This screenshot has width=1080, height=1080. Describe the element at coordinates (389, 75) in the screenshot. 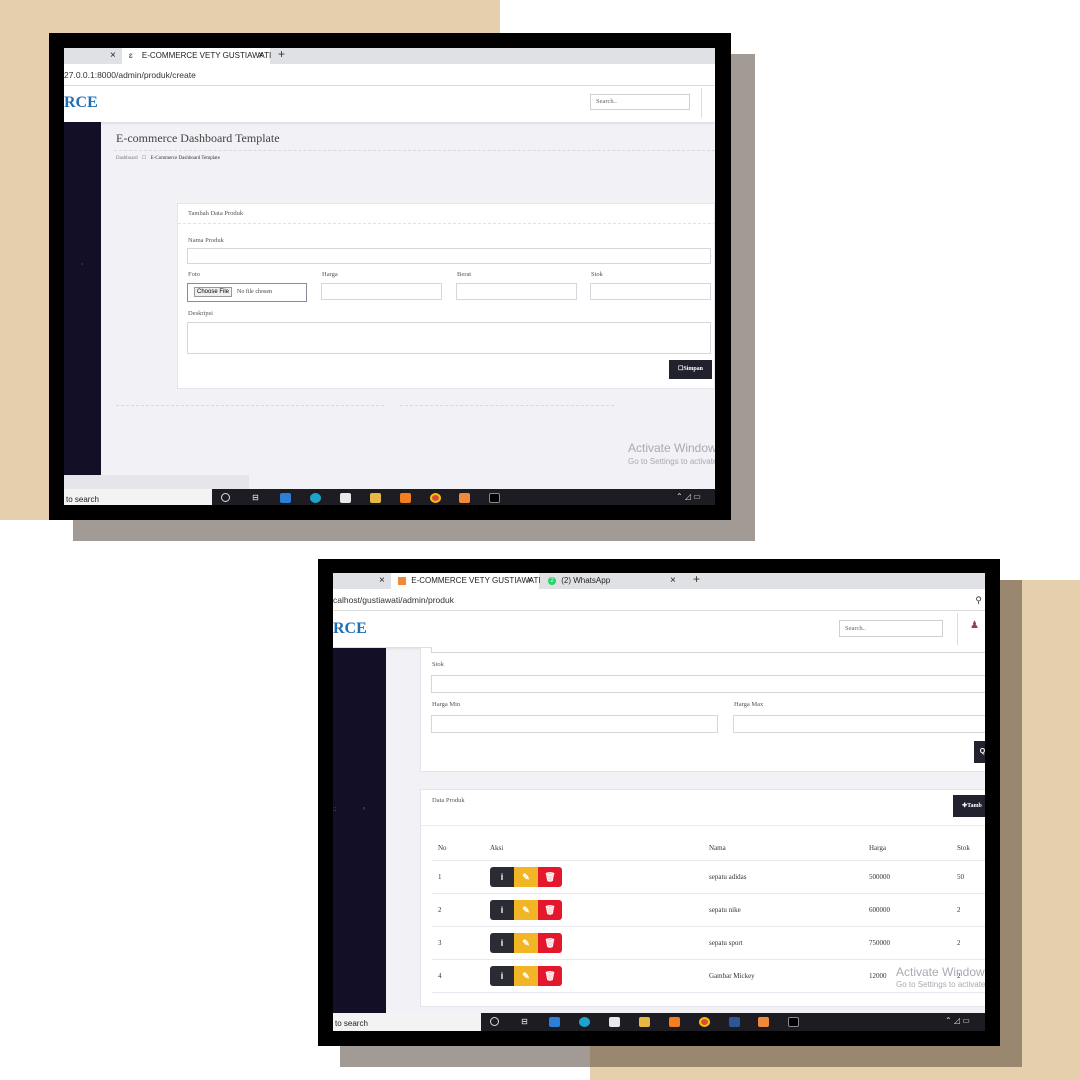

I see `address-bar: 27.0.0.1:8000/admin/produk/create` at that location.